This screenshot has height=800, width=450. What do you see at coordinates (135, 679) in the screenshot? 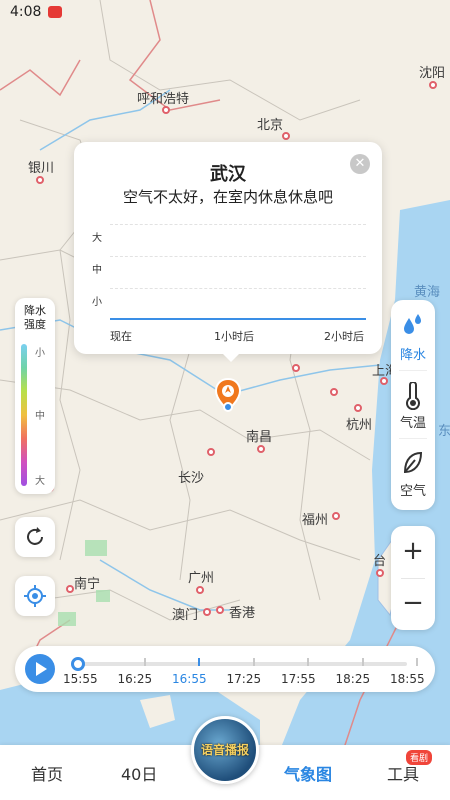
I see `timeline-label: 16:25` at bounding box center [135, 679].